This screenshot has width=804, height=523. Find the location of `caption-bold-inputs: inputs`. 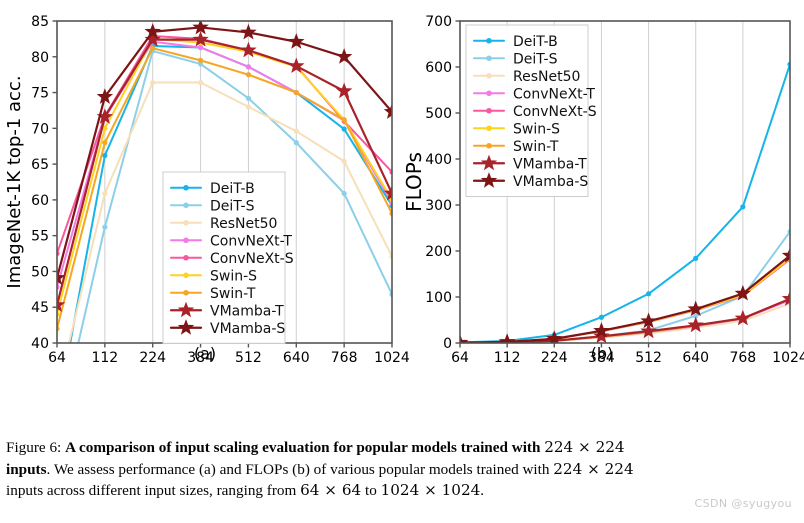

caption-bold-inputs: inputs is located at coordinates (26, 469).